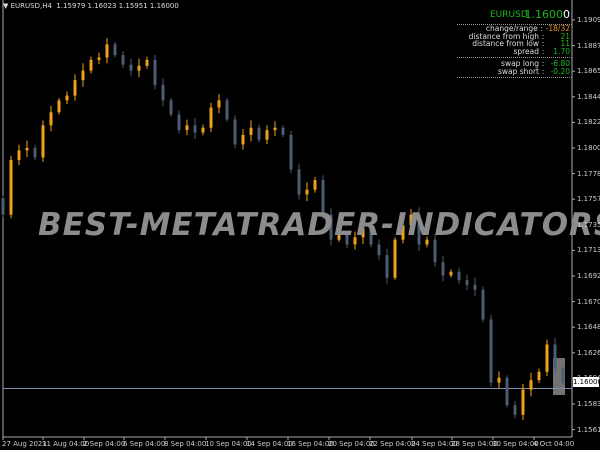 This screenshot has width=600, height=450. I want to click on time-tick-label: 6 Sep 04:00, so click(144, 444).